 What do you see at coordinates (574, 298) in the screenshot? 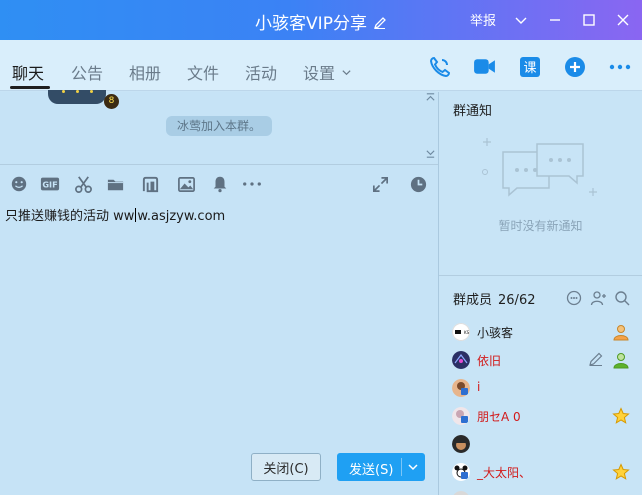
I see `group-chat-icon` at bounding box center [574, 298].